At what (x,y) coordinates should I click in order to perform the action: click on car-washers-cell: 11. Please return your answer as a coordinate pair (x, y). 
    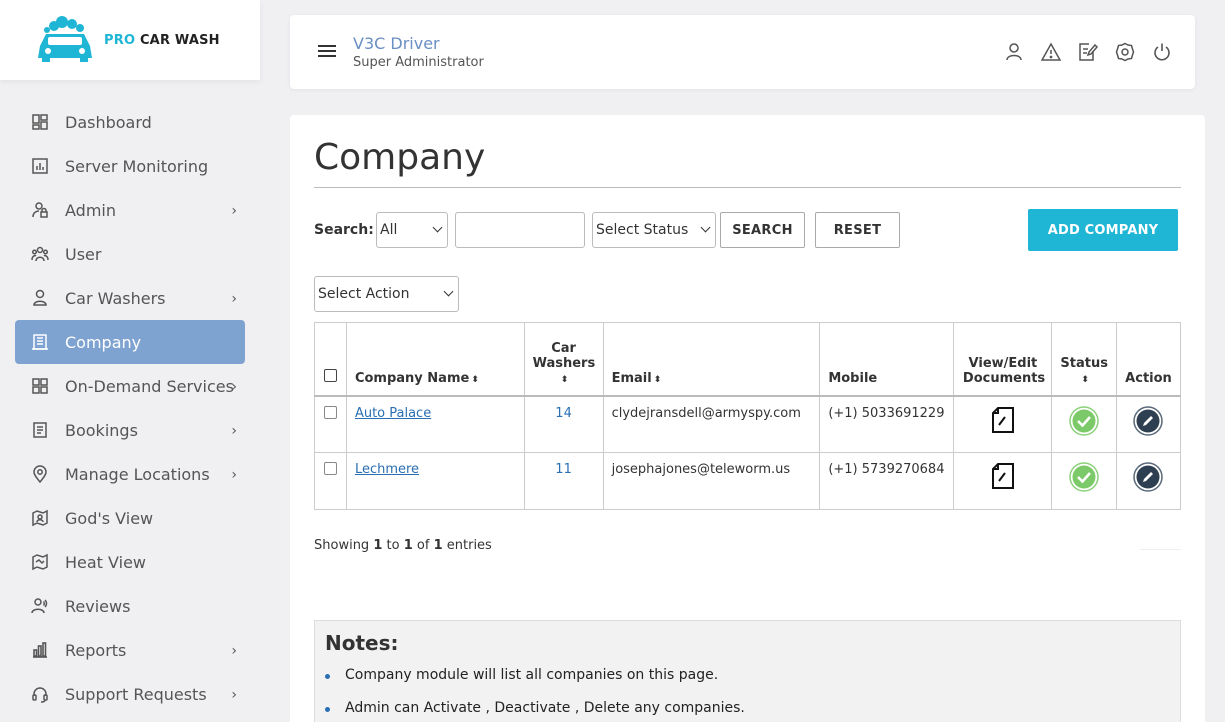
    Looking at the image, I should click on (563, 481).